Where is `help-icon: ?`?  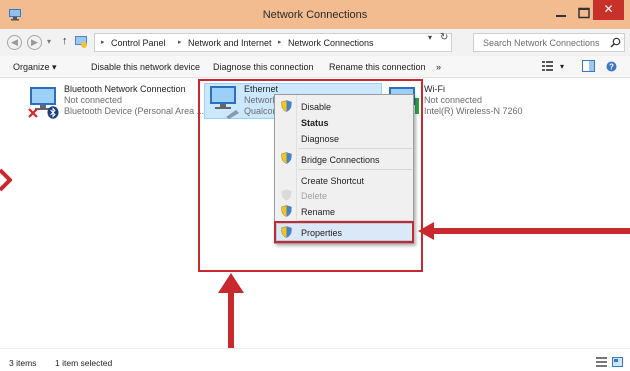 help-icon: ? is located at coordinates (611, 66).